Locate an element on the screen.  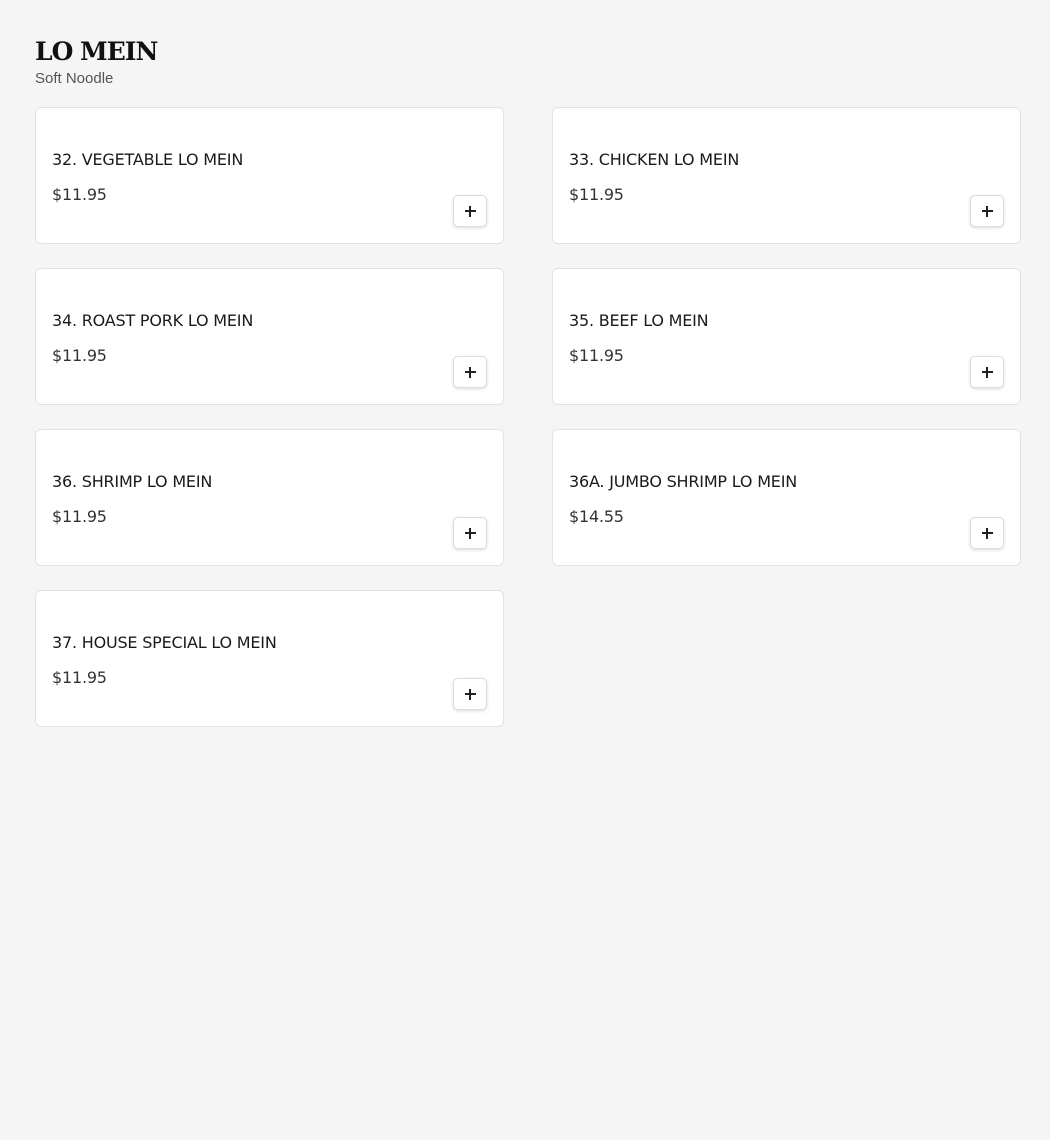
section-header: LO MEIN Soft Noodle is located at coordinates (96, 62).